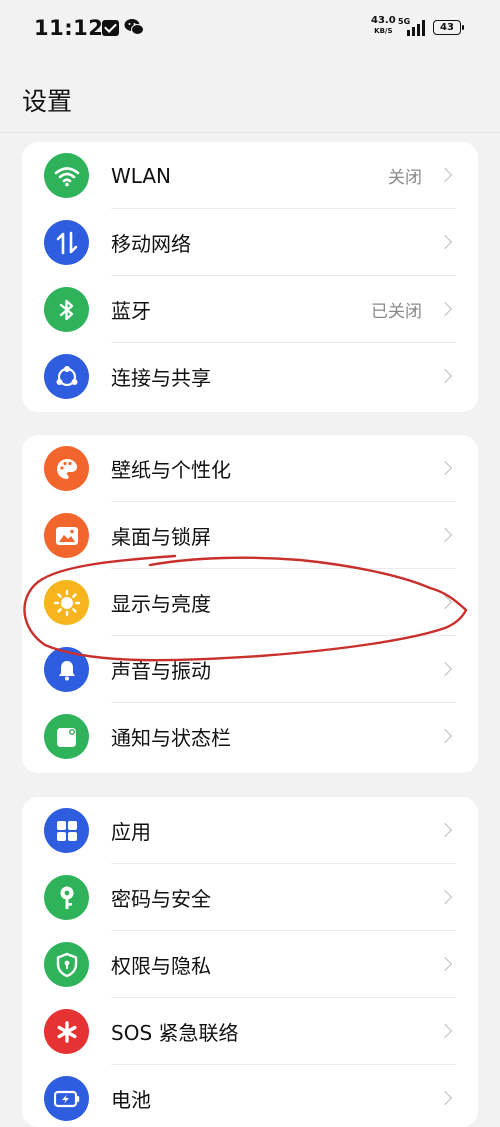 This screenshot has width=500, height=1127. Describe the element at coordinates (448, 27) in the screenshot. I see `battery-indicator: 43` at that location.